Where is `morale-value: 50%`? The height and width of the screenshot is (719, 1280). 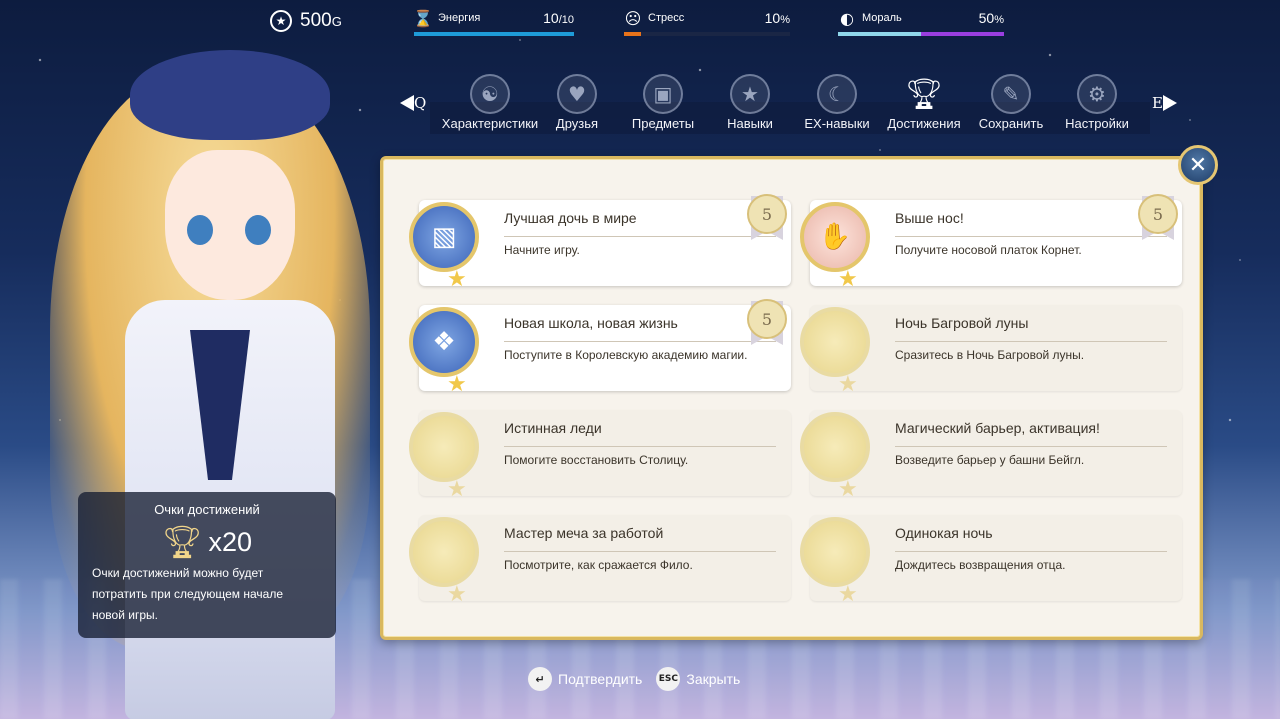 morale-value: 50% is located at coordinates (991, 18).